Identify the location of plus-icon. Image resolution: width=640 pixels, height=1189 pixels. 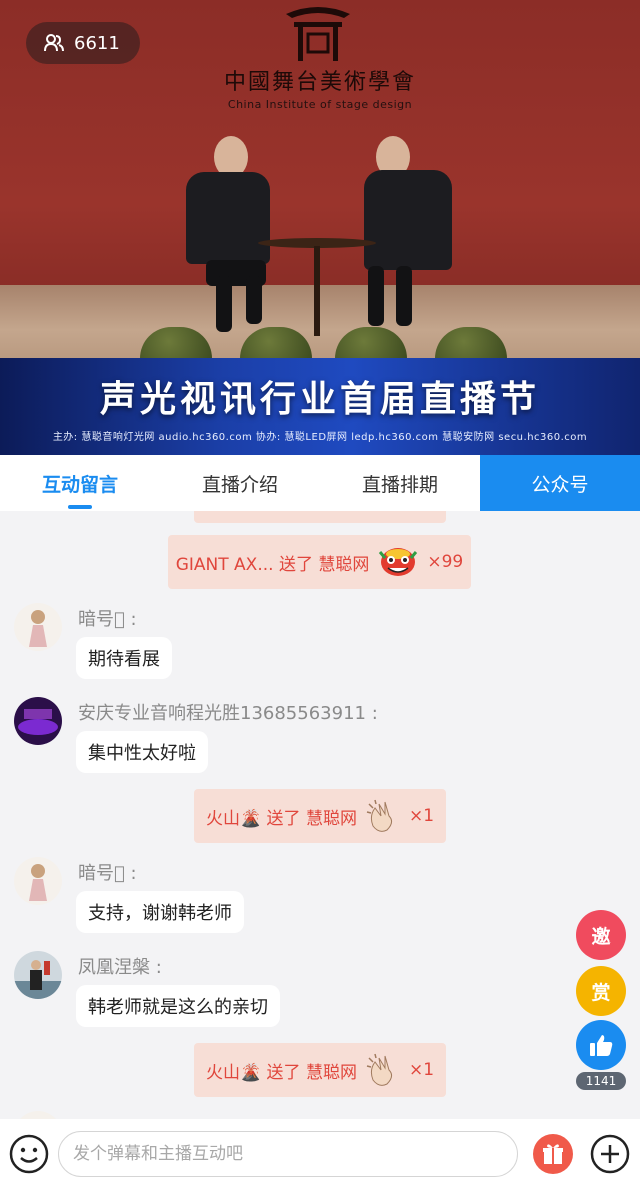
(610, 1154).